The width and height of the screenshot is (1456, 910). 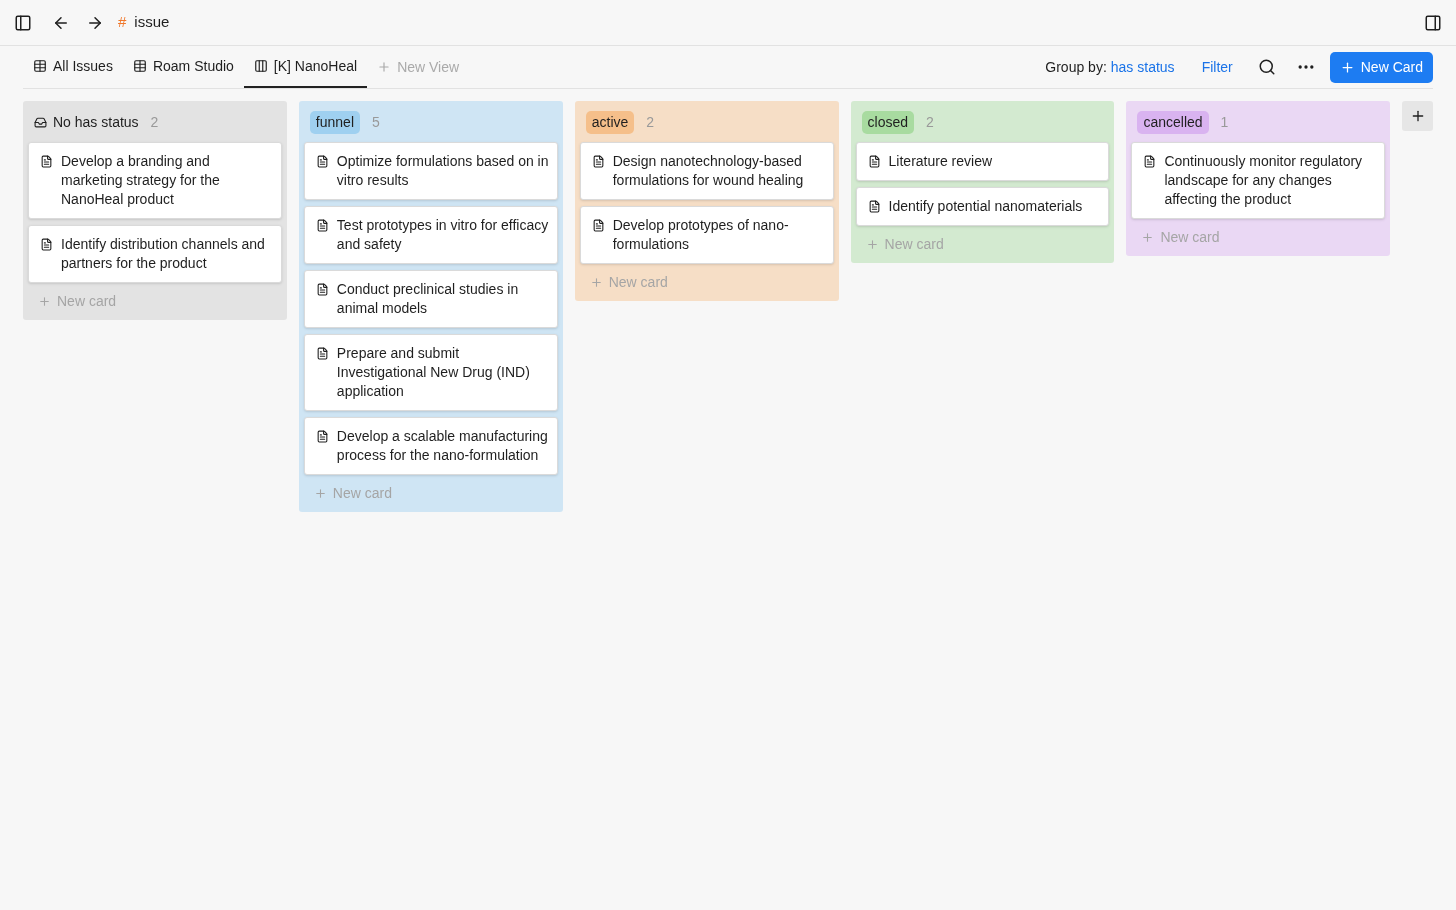 What do you see at coordinates (40, 122) in the screenshot?
I see `inbox-icon` at bounding box center [40, 122].